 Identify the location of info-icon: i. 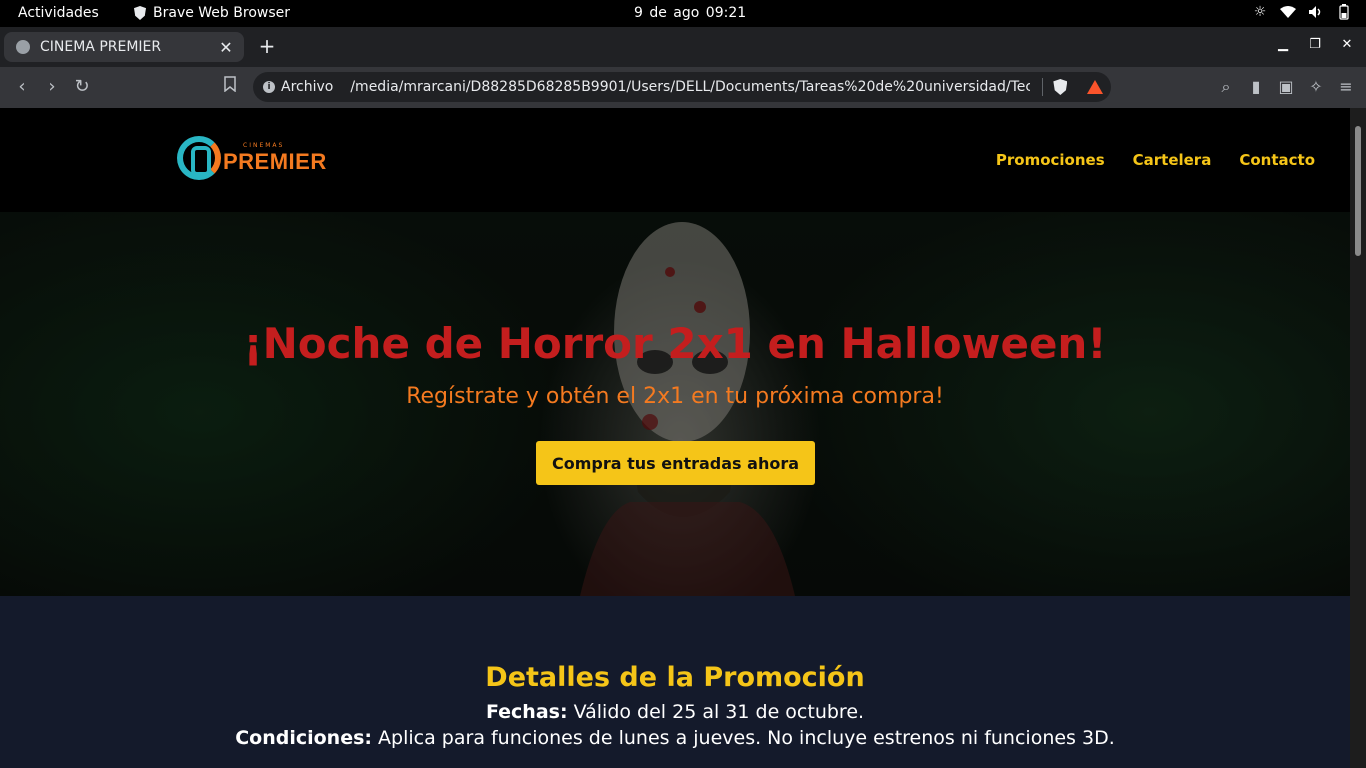
(269, 87).